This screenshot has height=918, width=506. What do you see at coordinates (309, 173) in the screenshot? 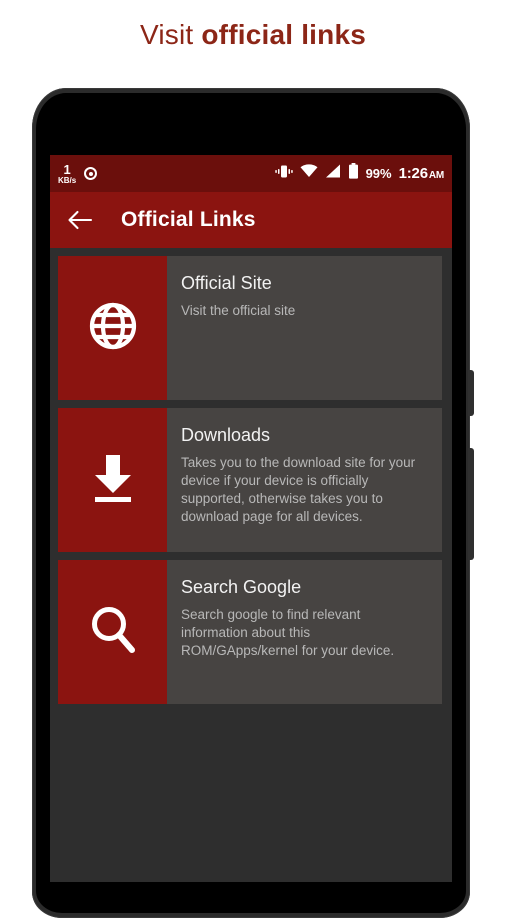
I see `wifi-icon` at bounding box center [309, 173].